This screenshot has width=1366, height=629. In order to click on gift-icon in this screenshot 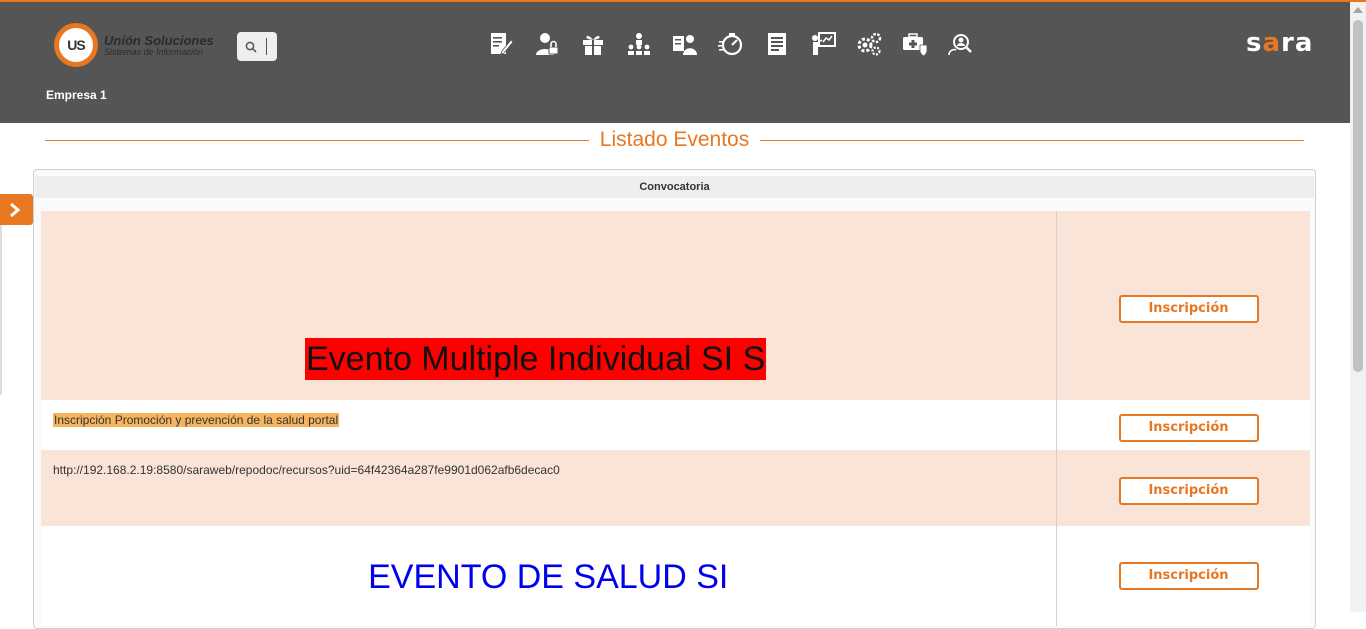, I will do `click(603, 44)`.